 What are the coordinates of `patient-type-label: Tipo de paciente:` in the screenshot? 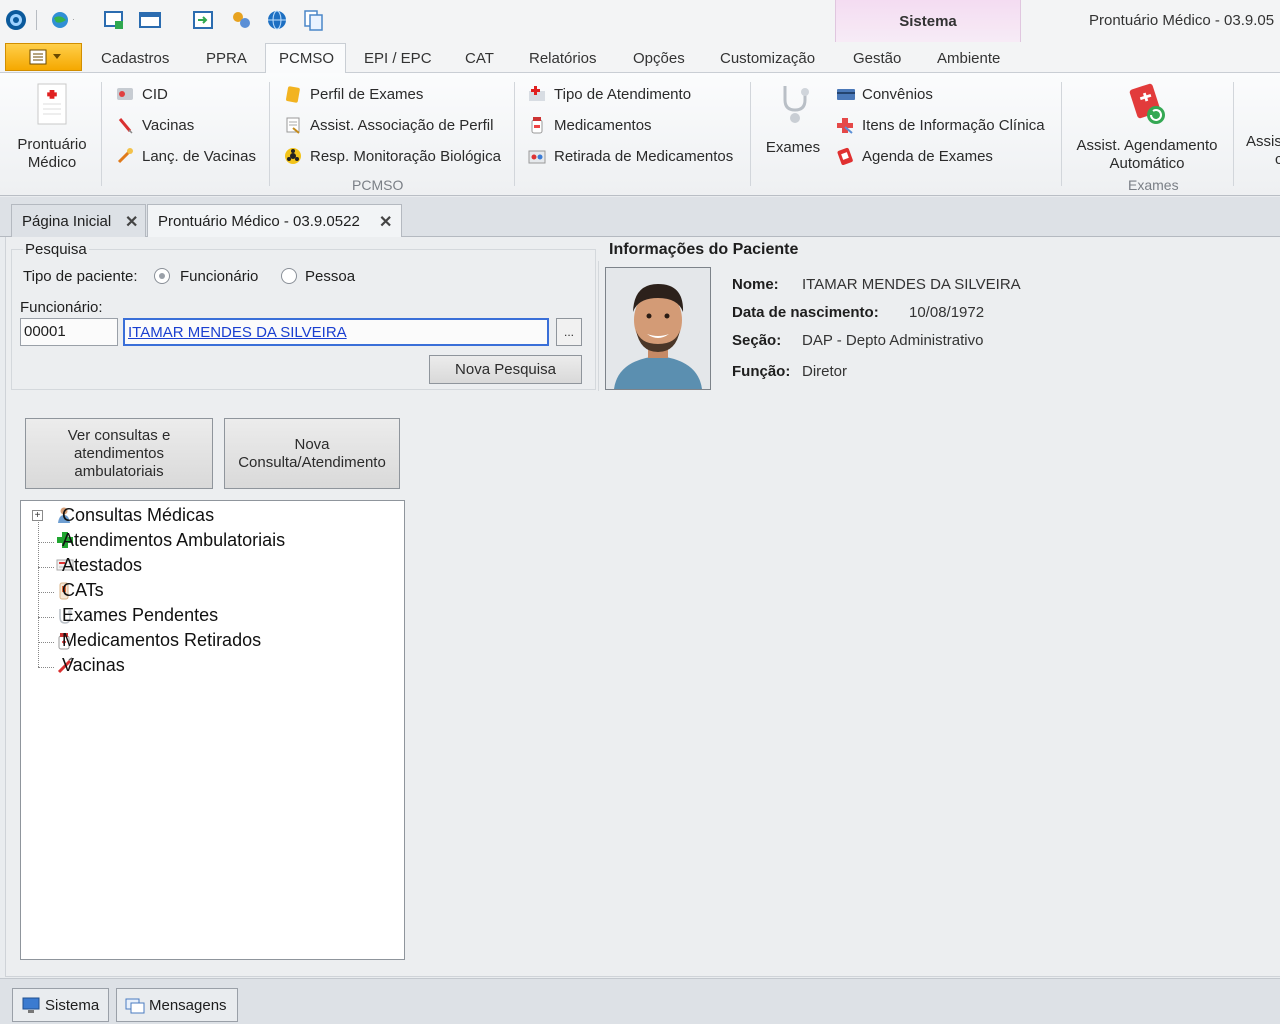 It's located at (80, 276).